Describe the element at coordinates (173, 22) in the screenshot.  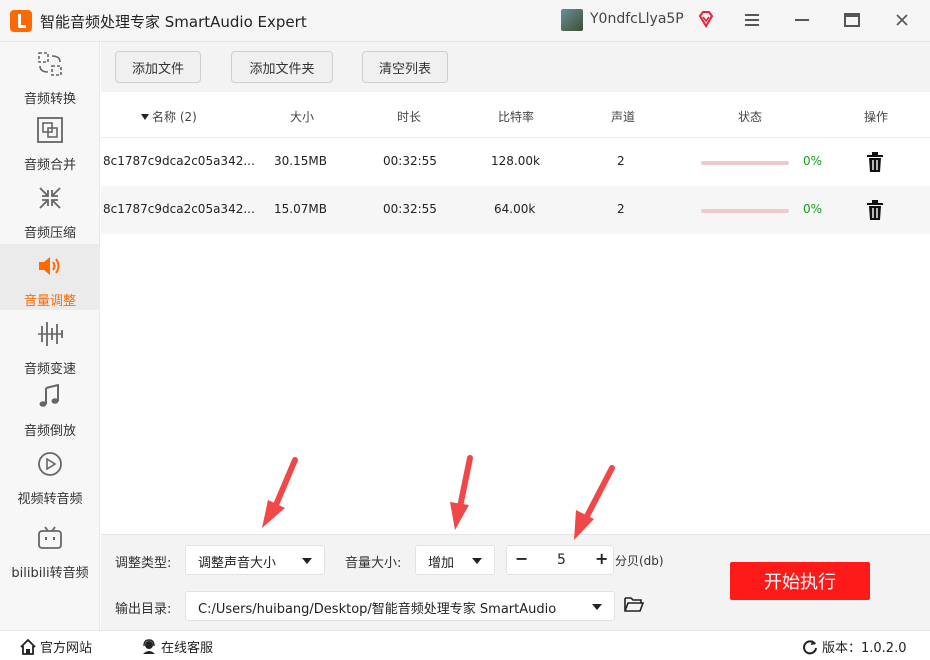
I see `app-title: 智能音频处理专家 SmartAudio Expert` at that location.